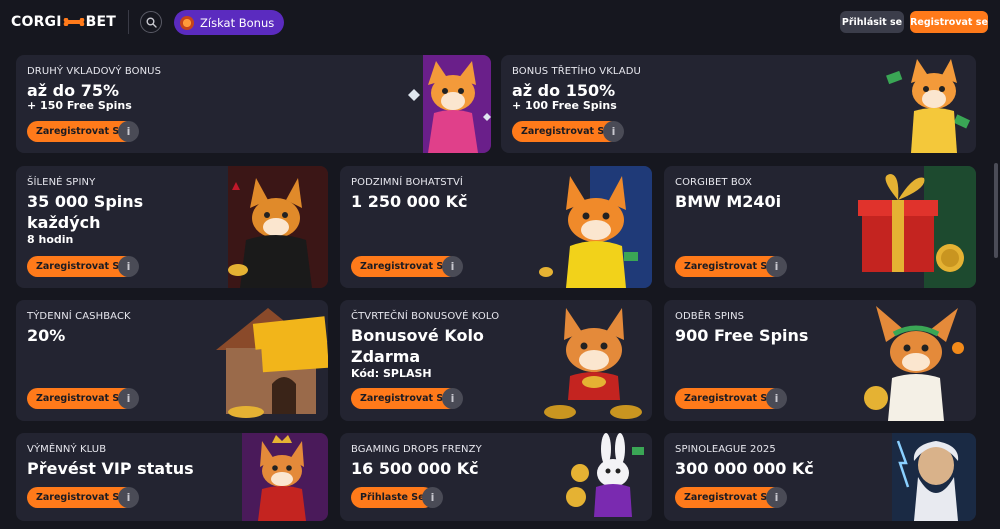 This screenshot has width=1000, height=529. What do you see at coordinates (172, 360) in the screenshot?
I see `promo-card-weekly-cashback: TÝDENNÍ CASHBACK 20% Zaregistrovat Se i` at bounding box center [172, 360].